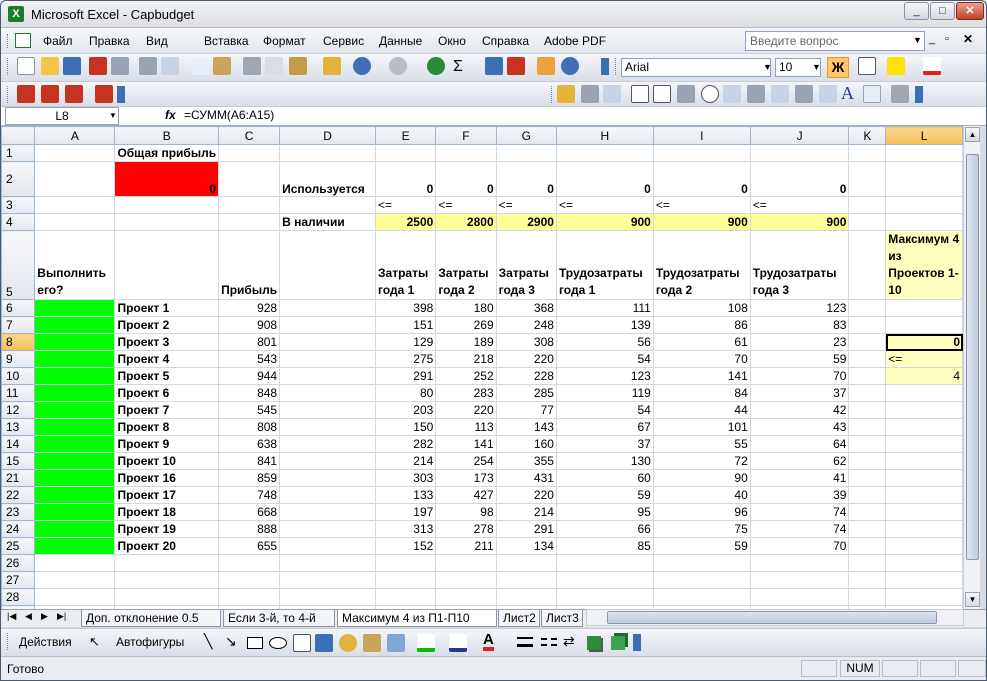  What do you see at coordinates (701, 359) in the screenshot?
I see `cell: 70` at bounding box center [701, 359].